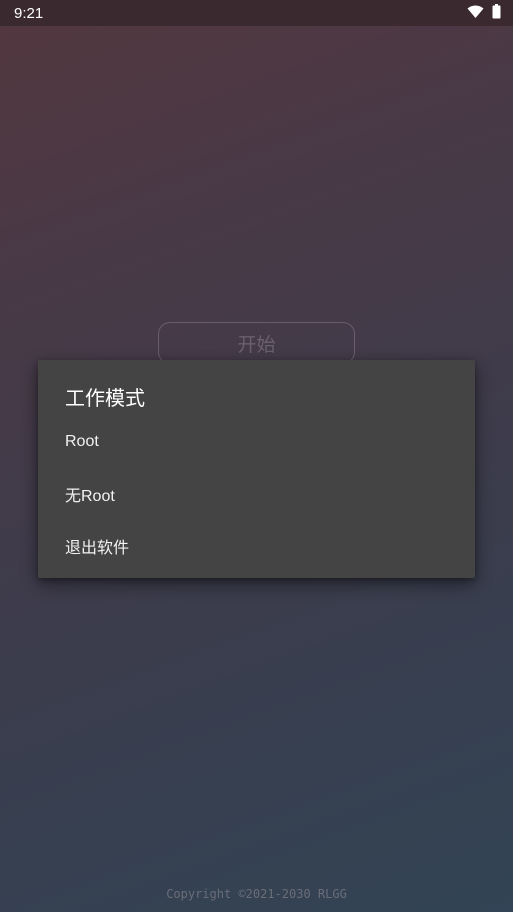  Describe the element at coordinates (256, 546) in the screenshot. I see `dialog-item-exit: 退出软件` at that location.